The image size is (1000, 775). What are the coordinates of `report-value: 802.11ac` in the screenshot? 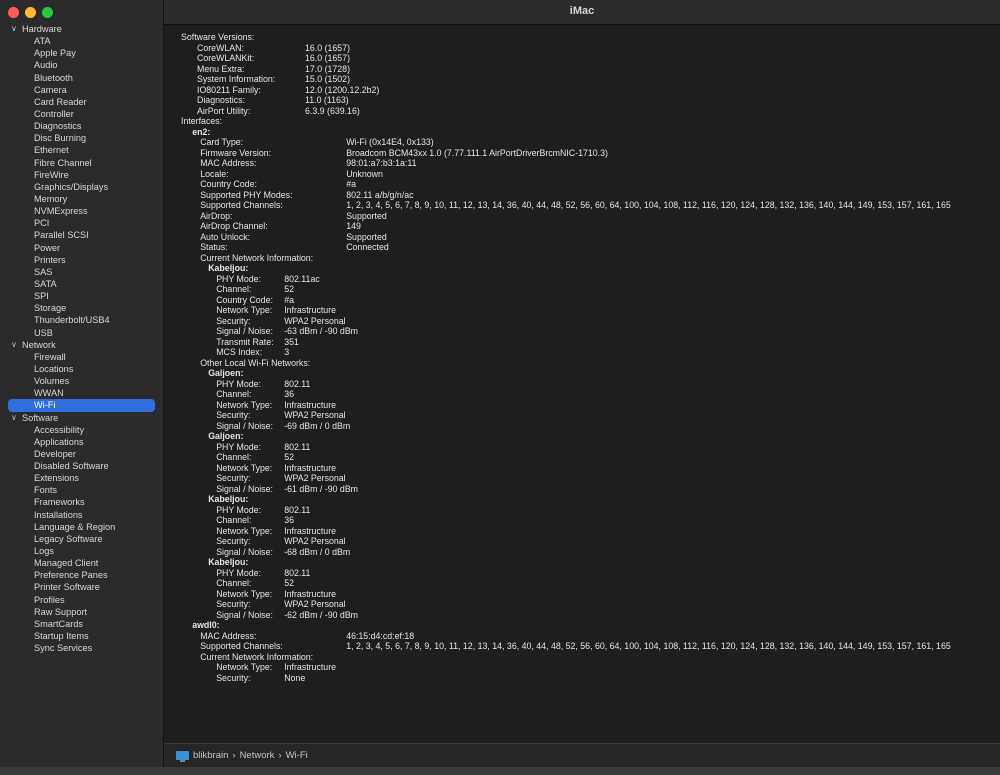 It's located at (302, 278).